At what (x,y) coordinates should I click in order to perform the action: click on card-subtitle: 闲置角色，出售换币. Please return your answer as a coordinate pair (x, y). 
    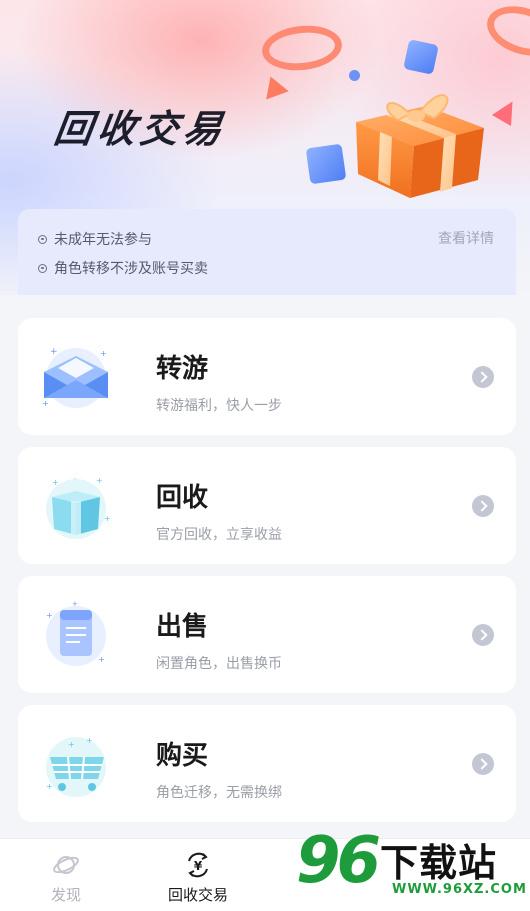
    Looking at the image, I should click on (219, 664).